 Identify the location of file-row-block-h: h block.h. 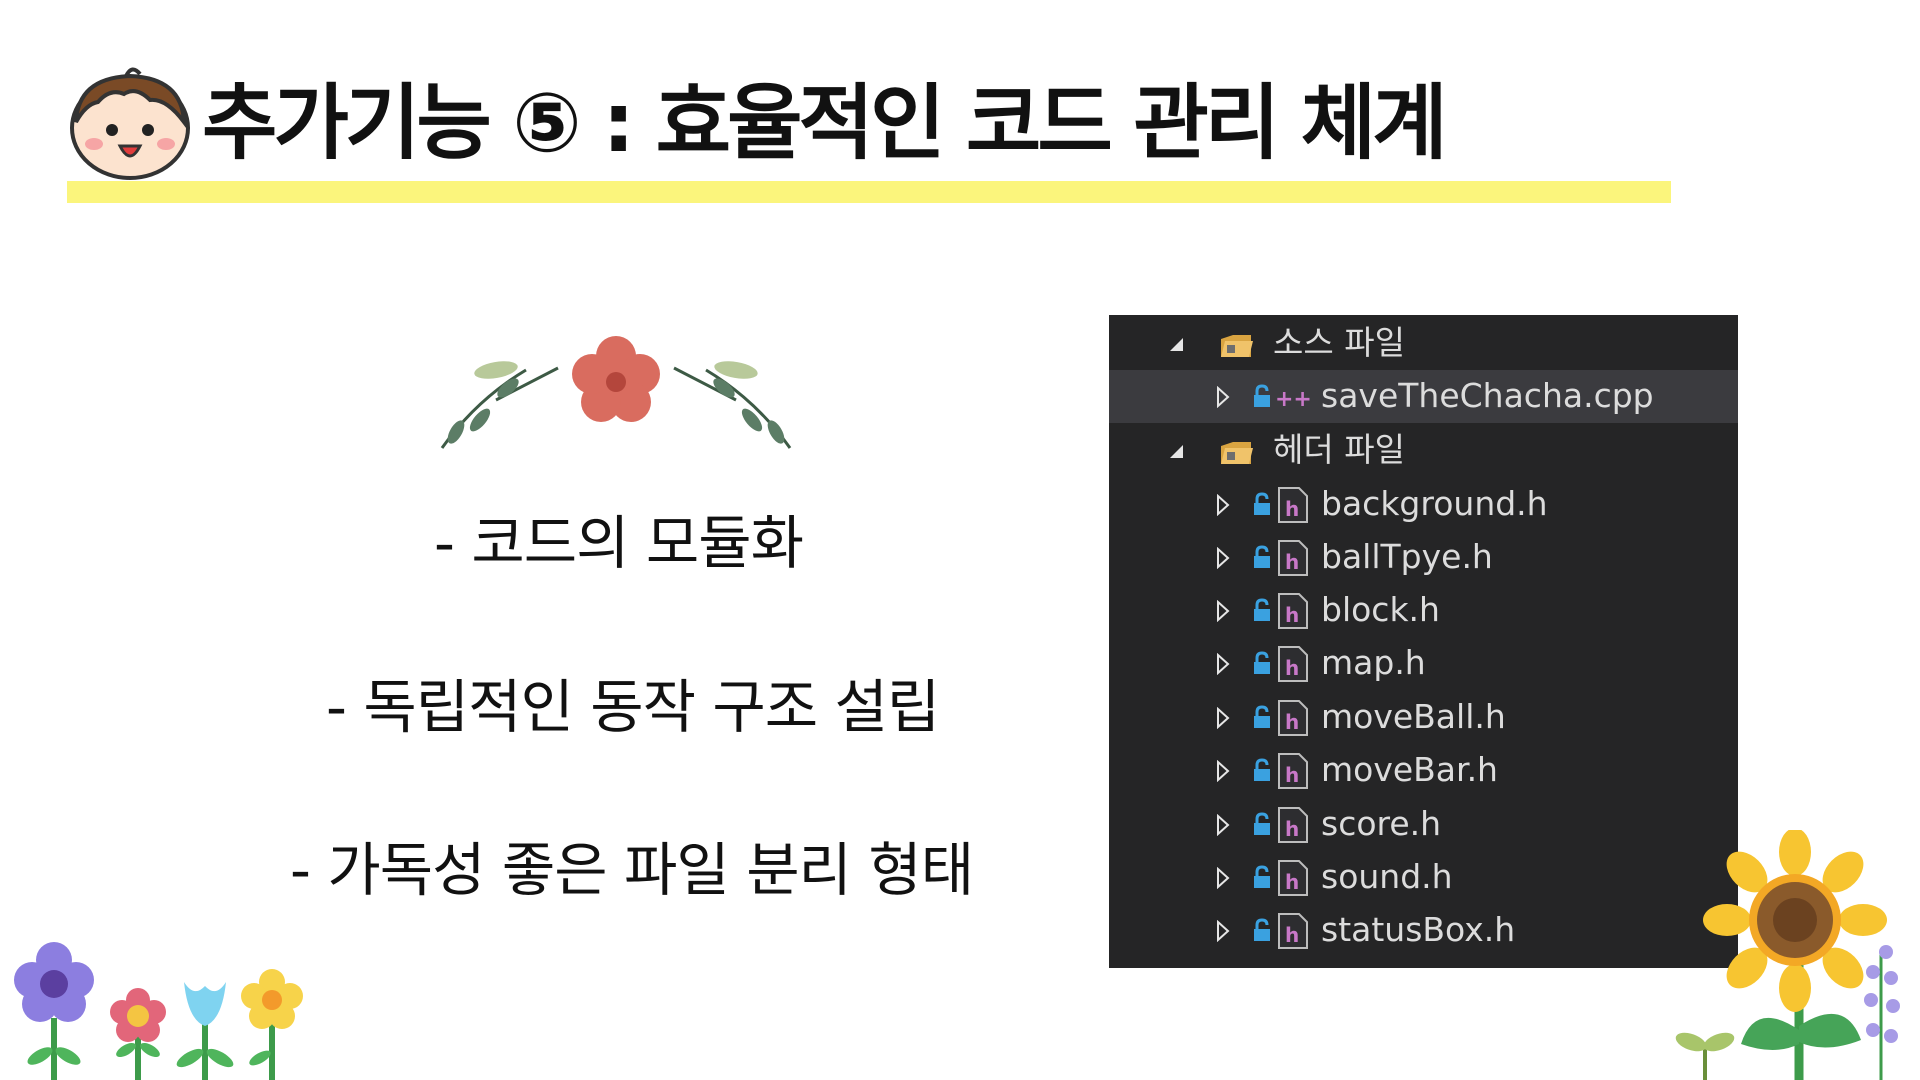
(1423, 610).